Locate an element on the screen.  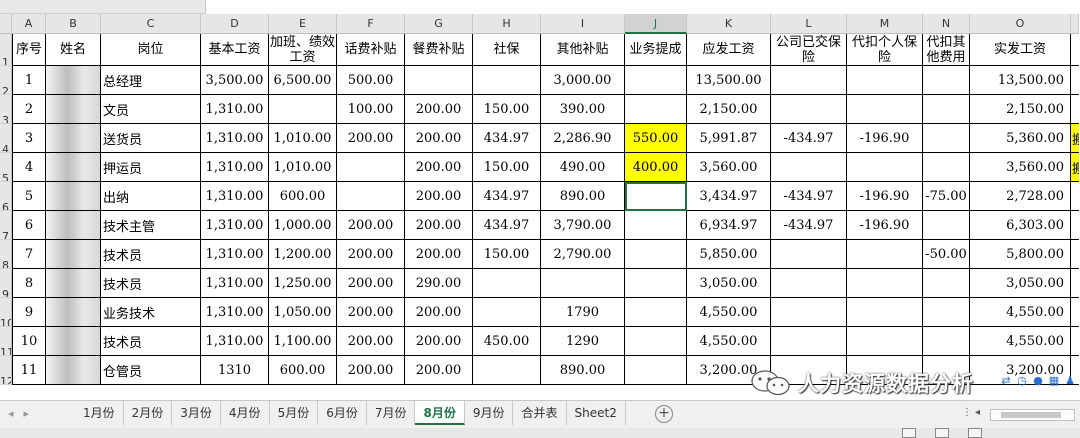
cell-m7: -196.90 is located at coordinates (885, 225).